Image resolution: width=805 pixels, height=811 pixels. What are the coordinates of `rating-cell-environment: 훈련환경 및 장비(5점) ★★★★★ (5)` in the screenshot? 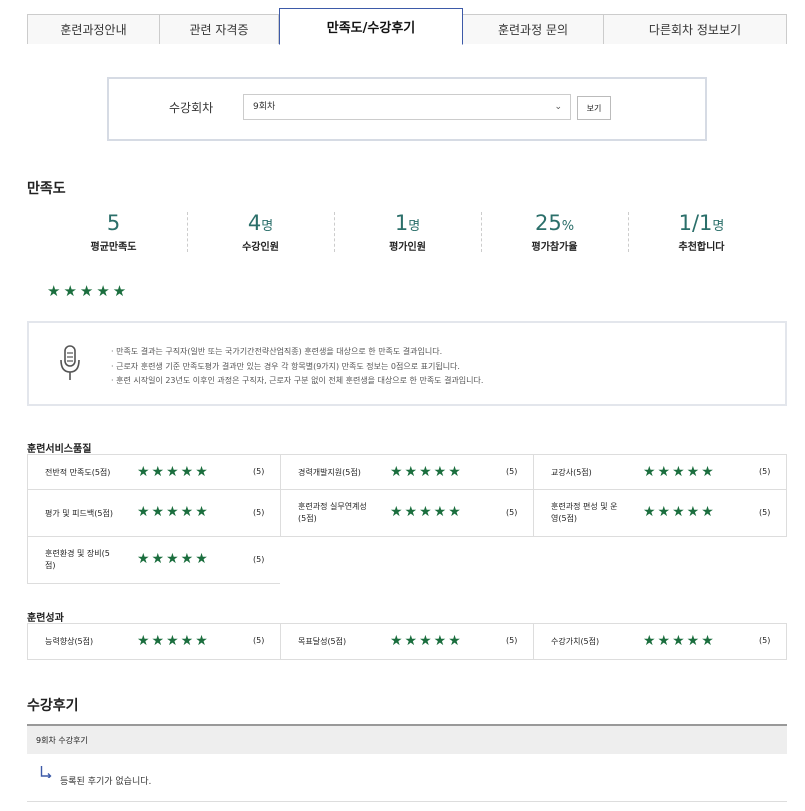 It's located at (153, 560).